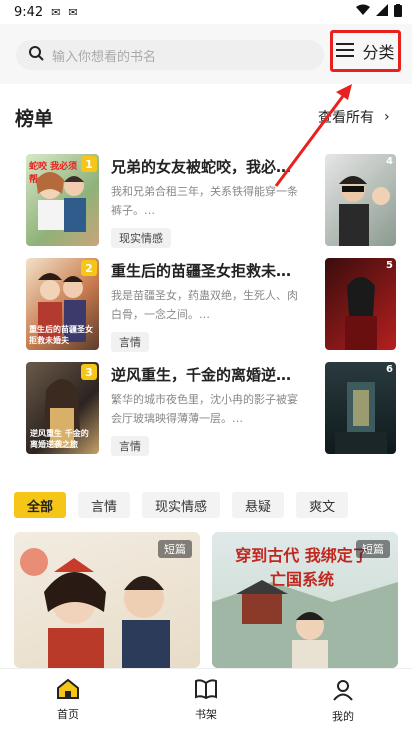  I want to click on filter-chip-all: 全部, so click(40, 505).